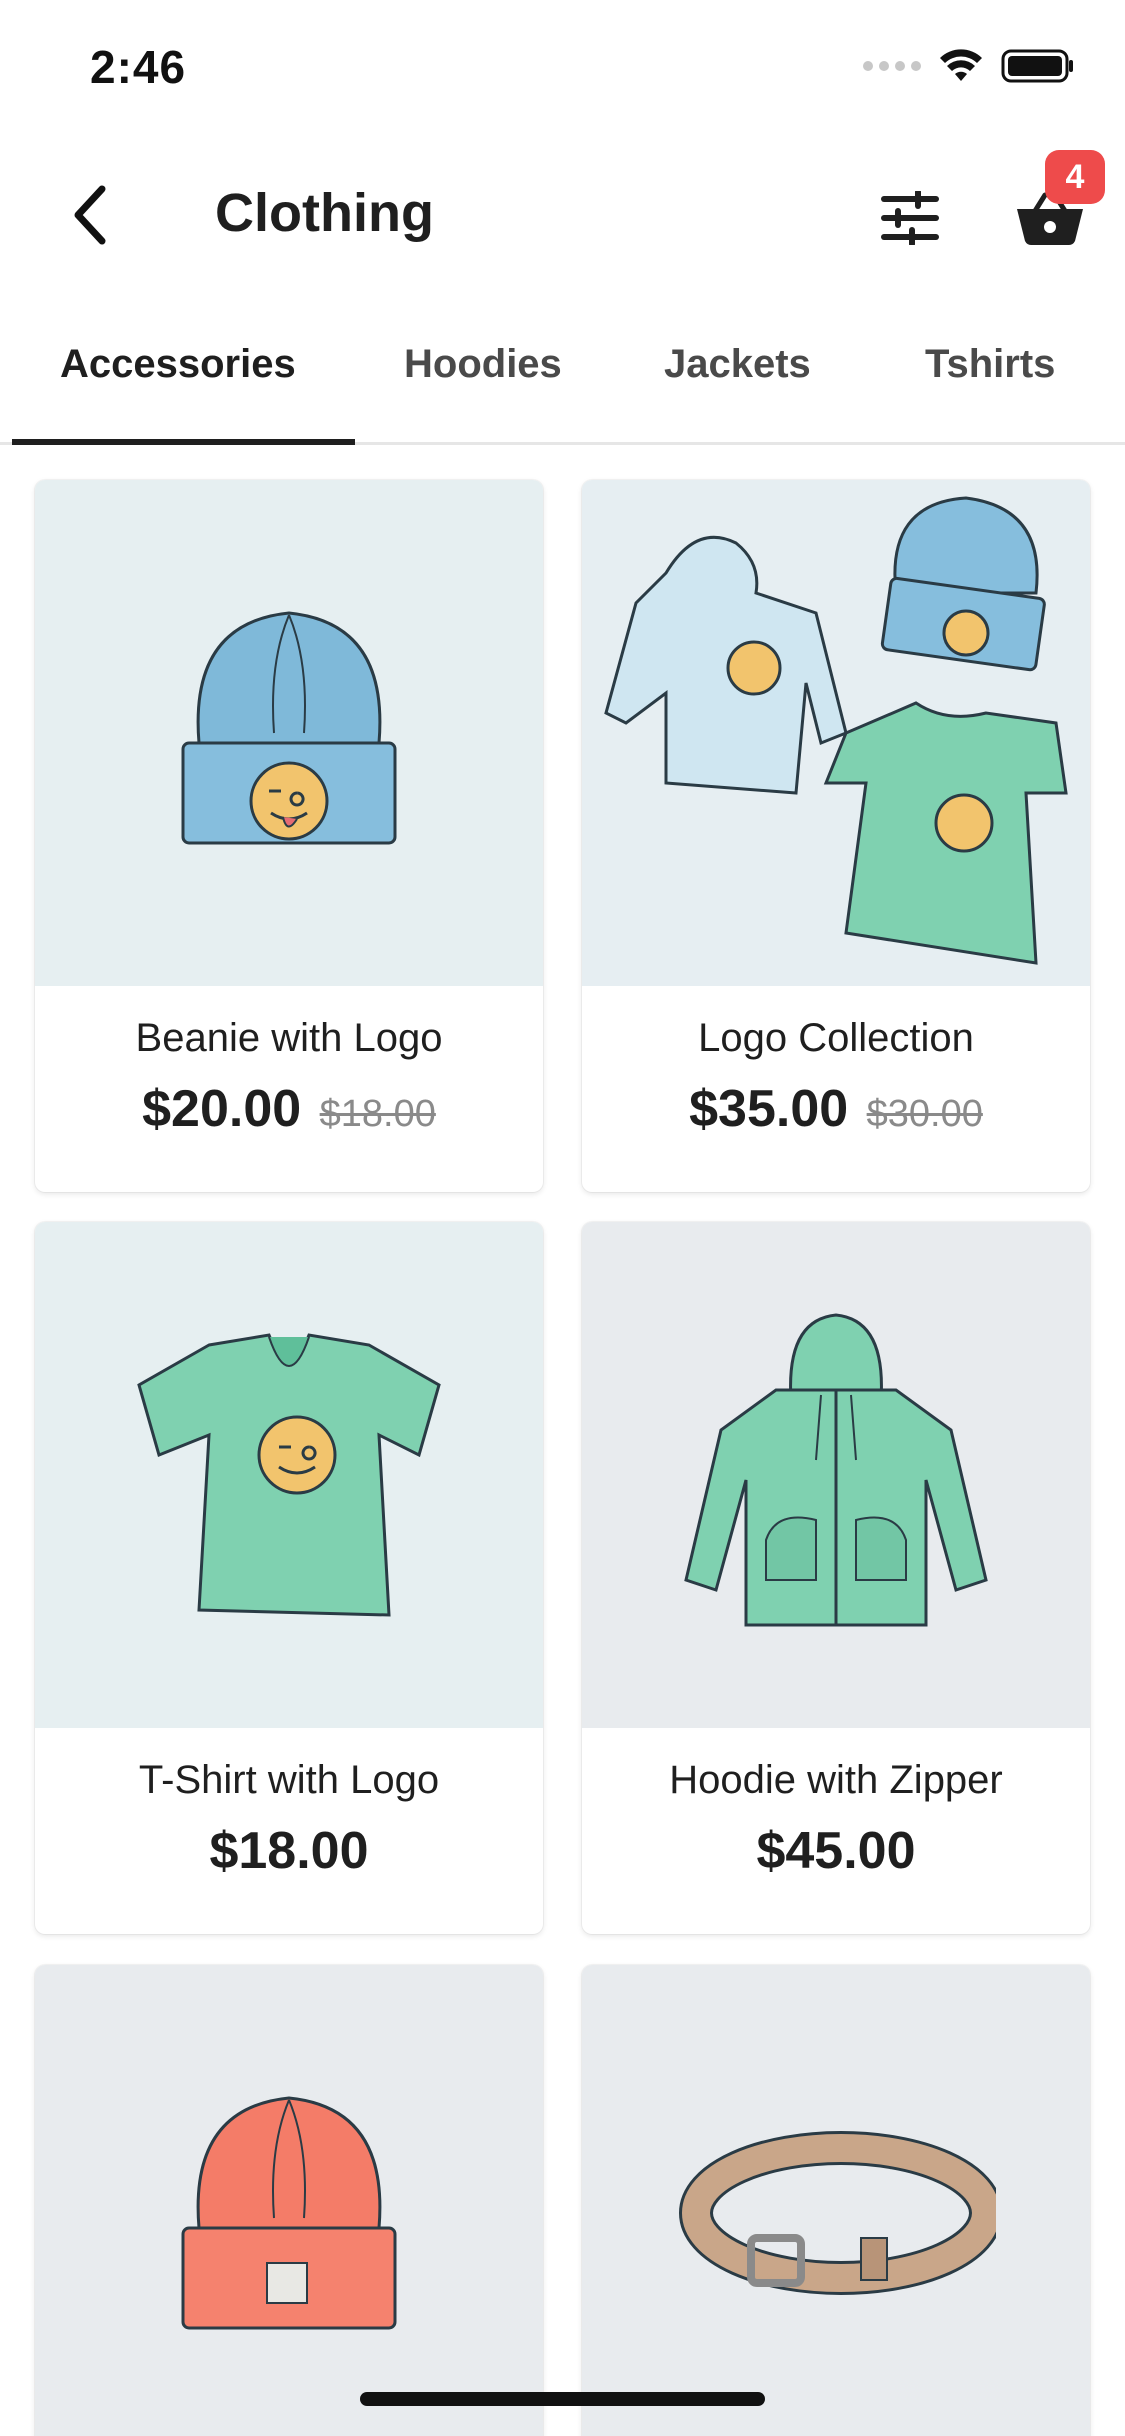 The image size is (1125, 2436). I want to click on tab-tshirts: Tshirts, so click(990, 364).